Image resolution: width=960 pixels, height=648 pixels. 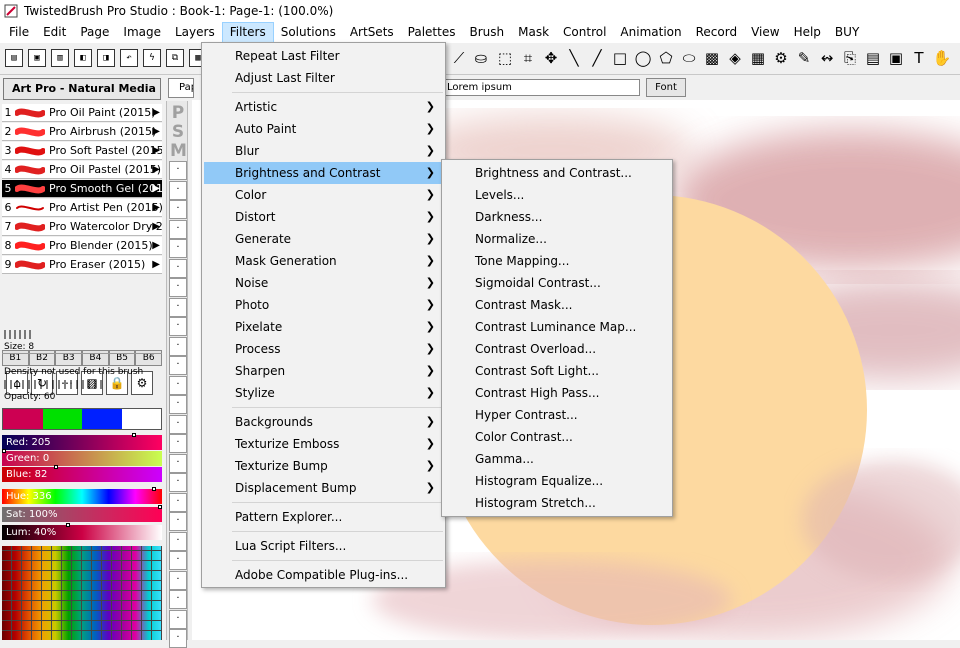 What do you see at coordinates (323, 107) in the screenshot?
I see `filters-item-artistic: Artistic ❯` at bounding box center [323, 107].